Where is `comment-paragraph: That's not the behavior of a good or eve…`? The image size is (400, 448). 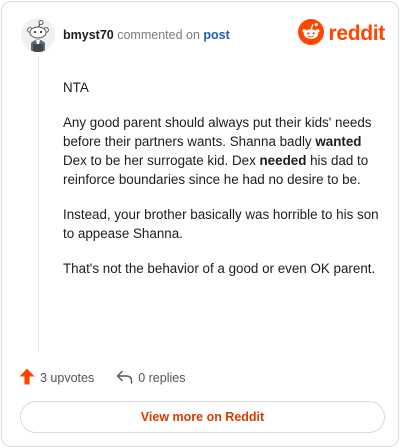
comment-paragraph: That's not the behavior of a good or eve… is located at coordinates (219, 268).